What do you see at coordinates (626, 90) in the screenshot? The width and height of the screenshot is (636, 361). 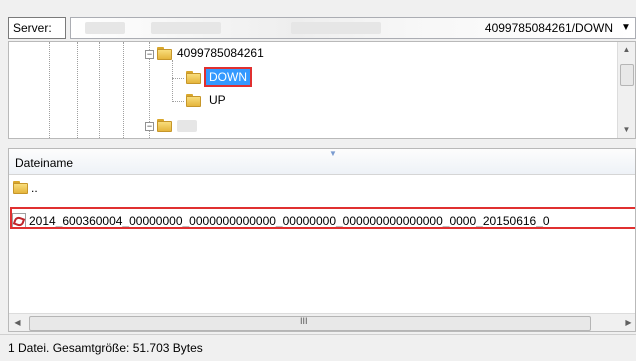 I see `tree-vertical-scrollbar: ▲ ▼` at bounding box center [626, 90].